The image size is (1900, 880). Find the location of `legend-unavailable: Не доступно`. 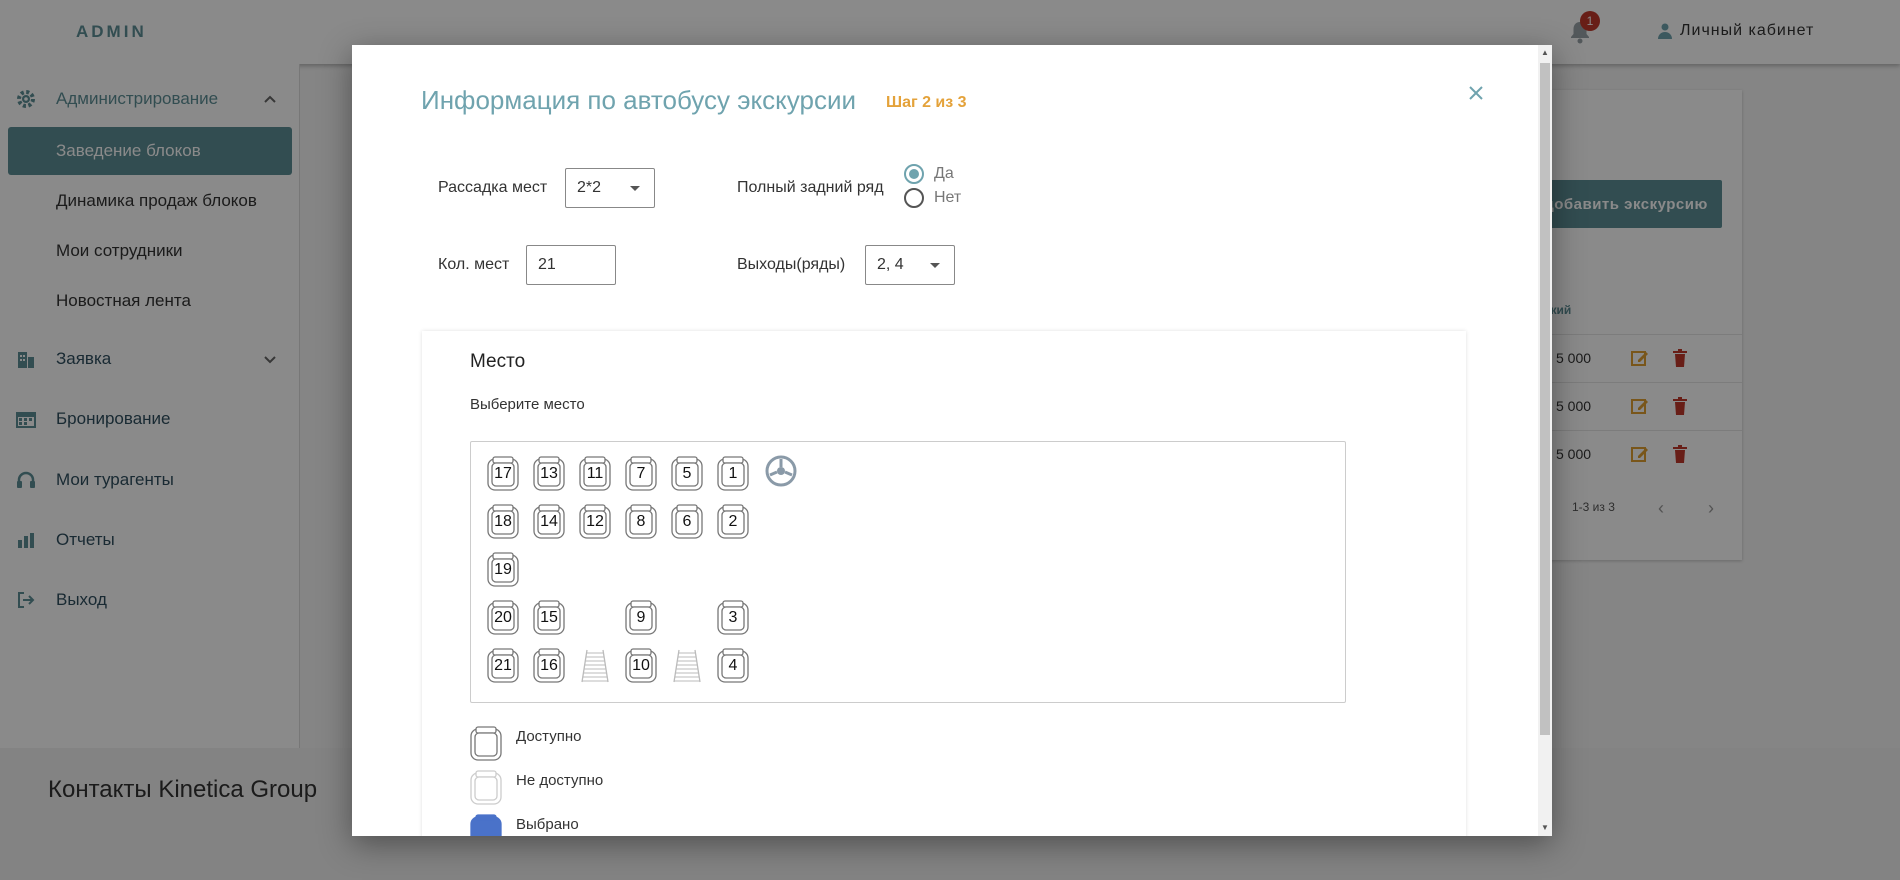

legend-unavailable: Не доступно is located at coordinates (536, 788).